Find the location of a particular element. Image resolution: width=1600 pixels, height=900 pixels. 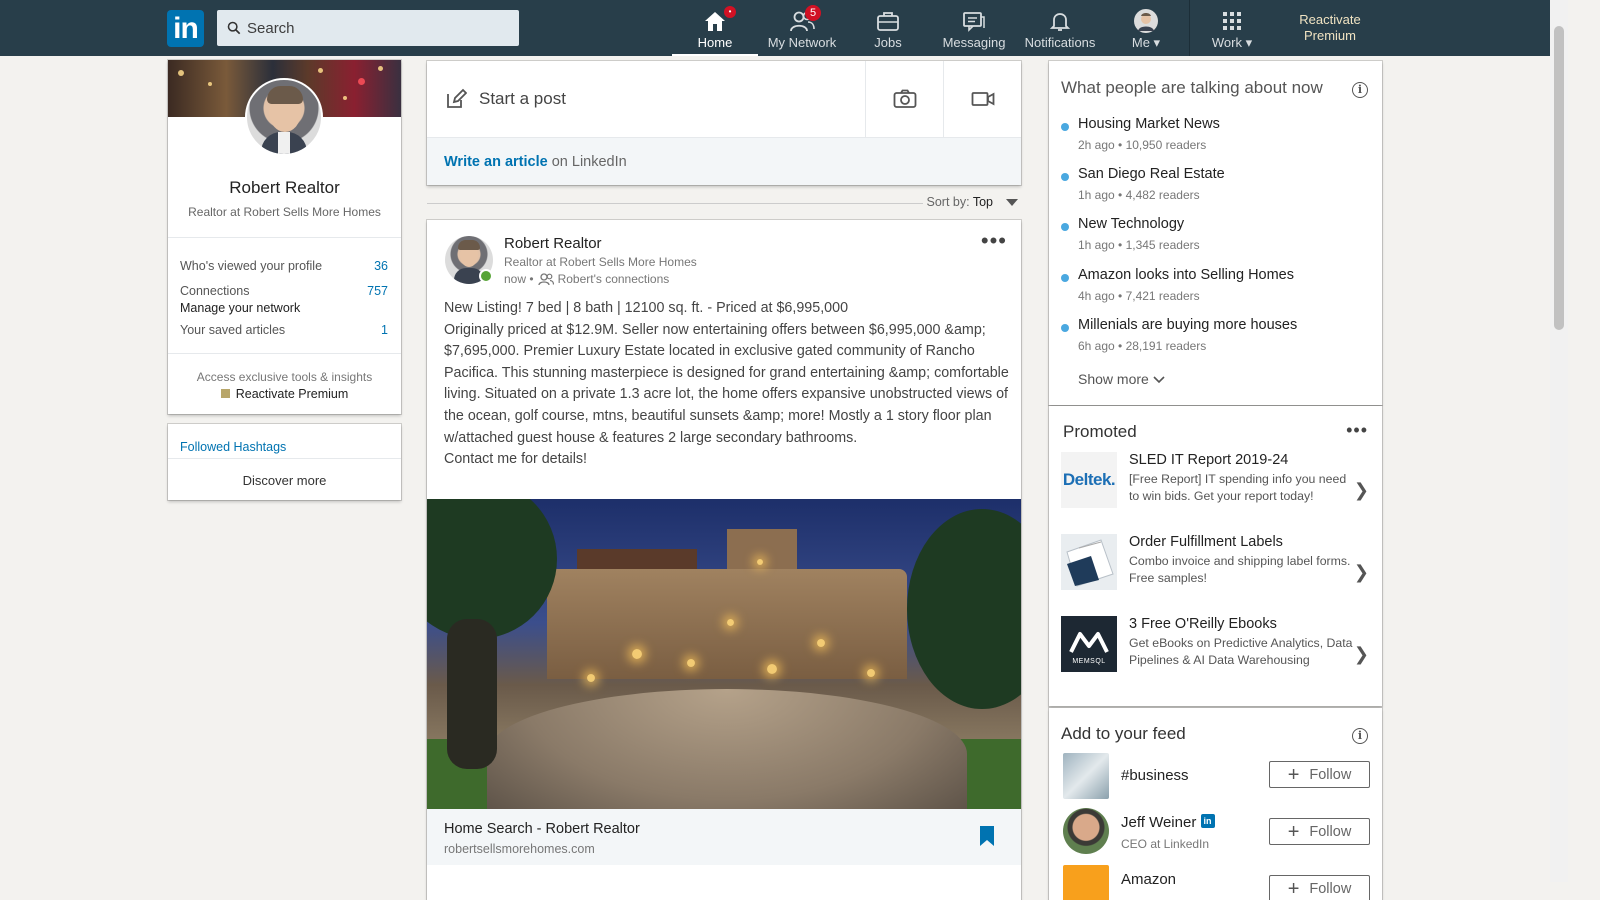

reactivate-premium-button: Reactivate Premium is located at coordinates (284, 394).